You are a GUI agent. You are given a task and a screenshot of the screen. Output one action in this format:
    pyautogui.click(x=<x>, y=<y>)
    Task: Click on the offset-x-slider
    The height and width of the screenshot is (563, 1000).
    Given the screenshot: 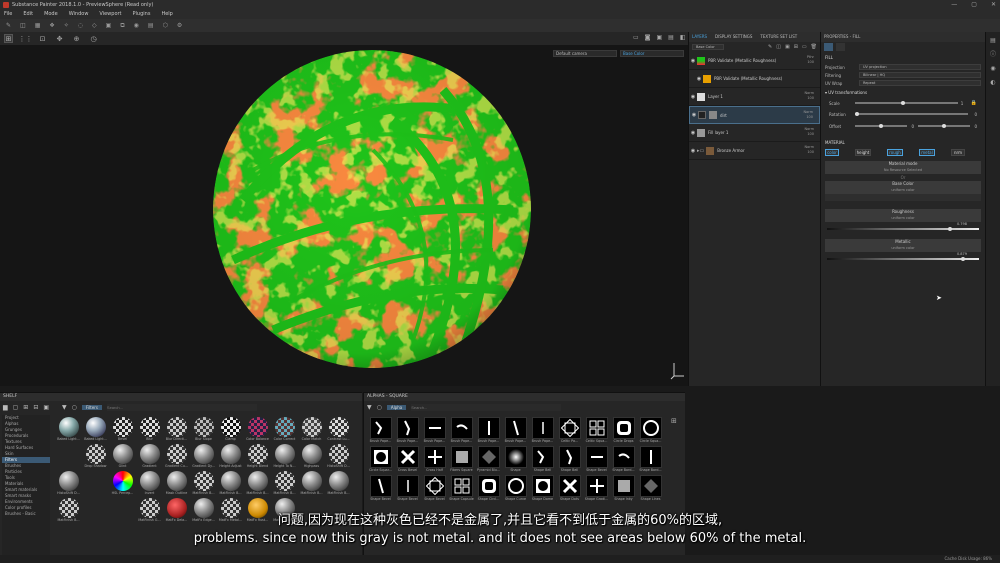 What is the action you would take?
    pyautogui.click(x=881, y=126)
    